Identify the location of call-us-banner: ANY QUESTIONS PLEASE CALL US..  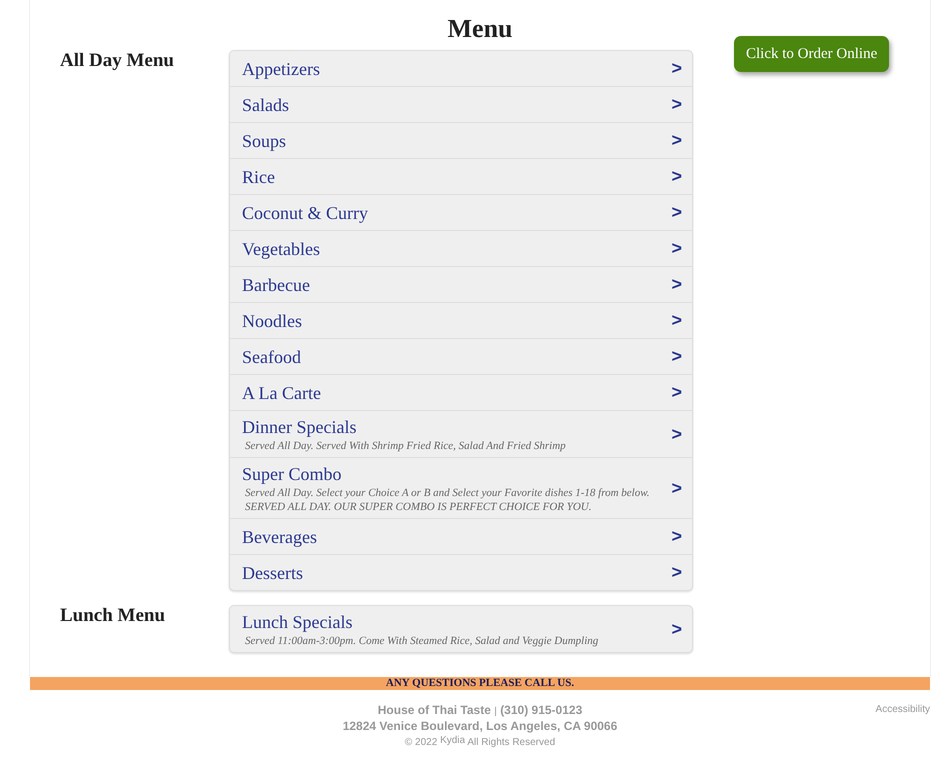
(480, 683).